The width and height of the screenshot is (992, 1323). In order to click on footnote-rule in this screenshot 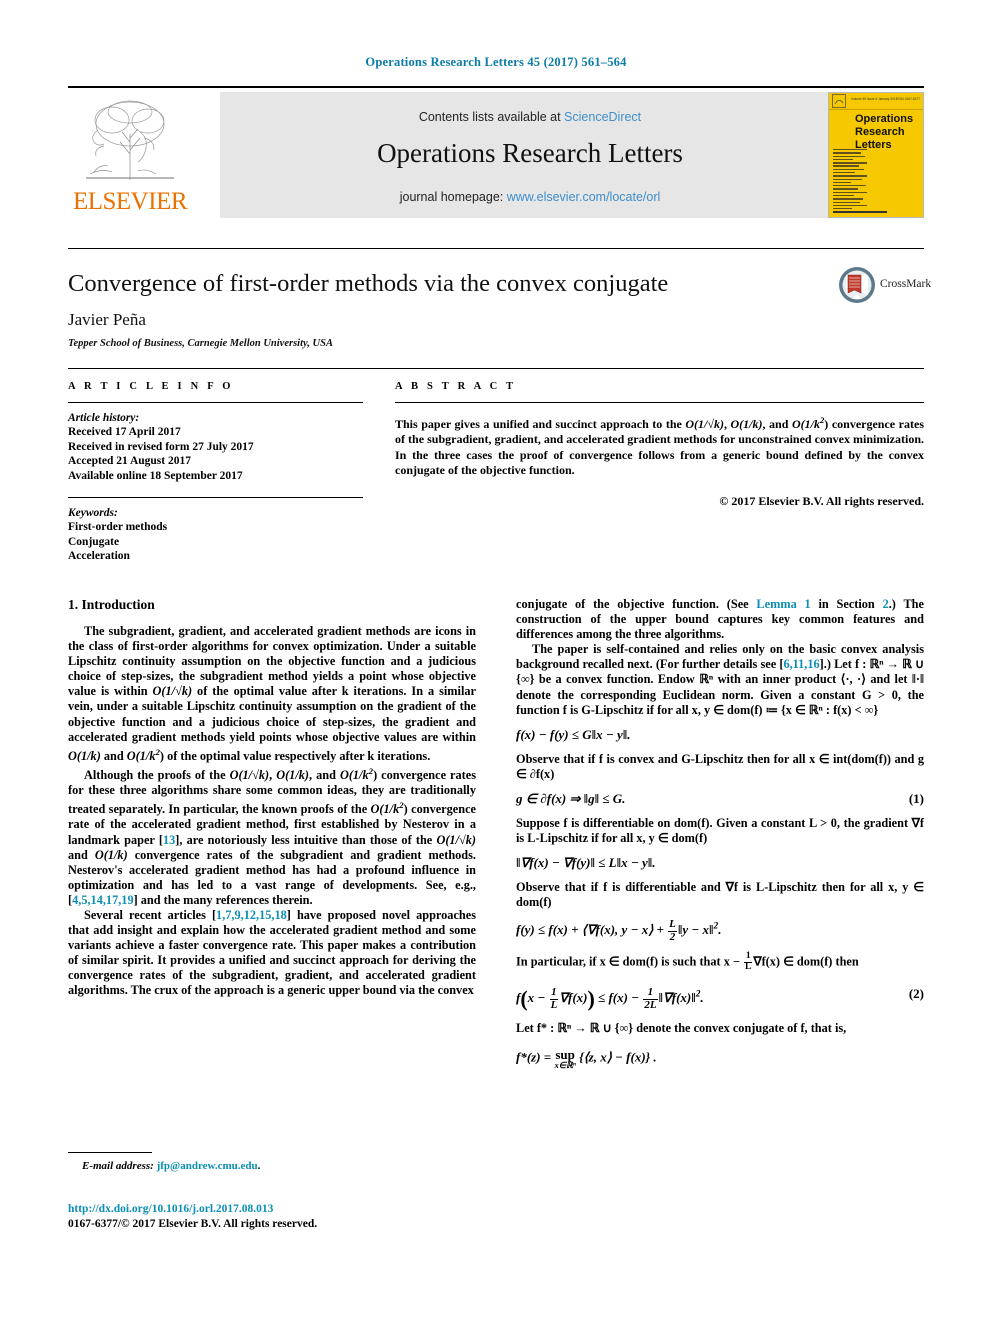, I will do `click(110, 1152)`.